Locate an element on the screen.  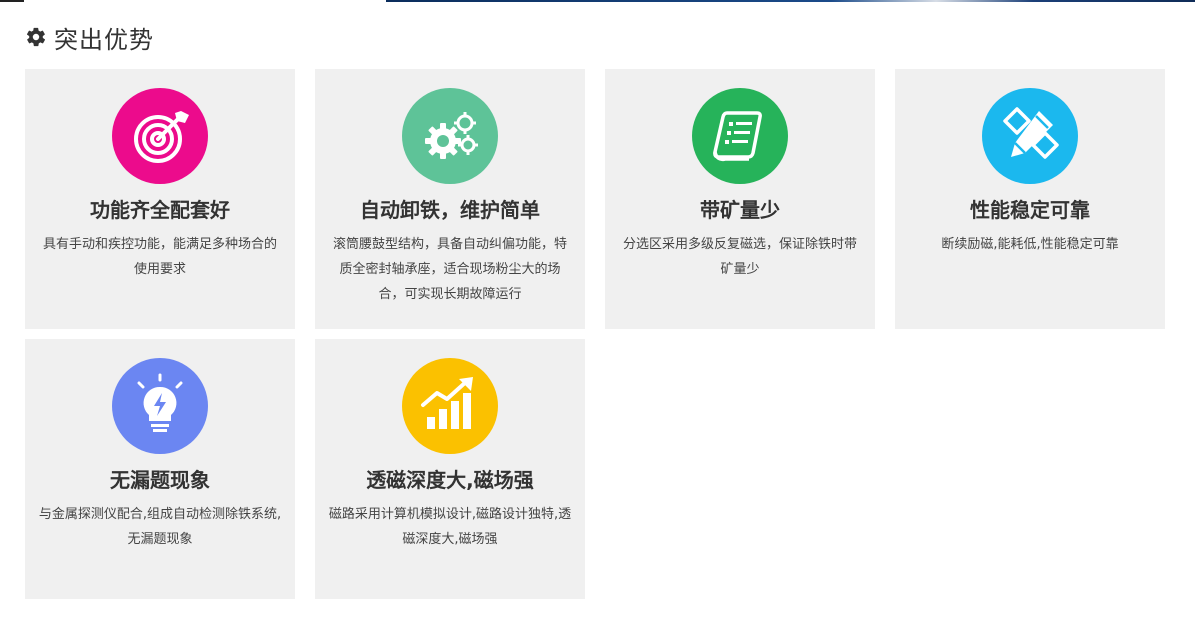
growth-chart-icon is located at coordinates (447, 403).